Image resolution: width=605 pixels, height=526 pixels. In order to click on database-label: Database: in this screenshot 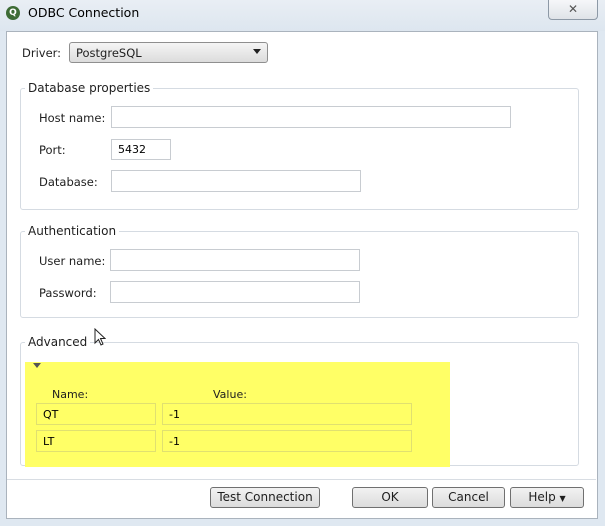, I will do `click(68, 182)`.